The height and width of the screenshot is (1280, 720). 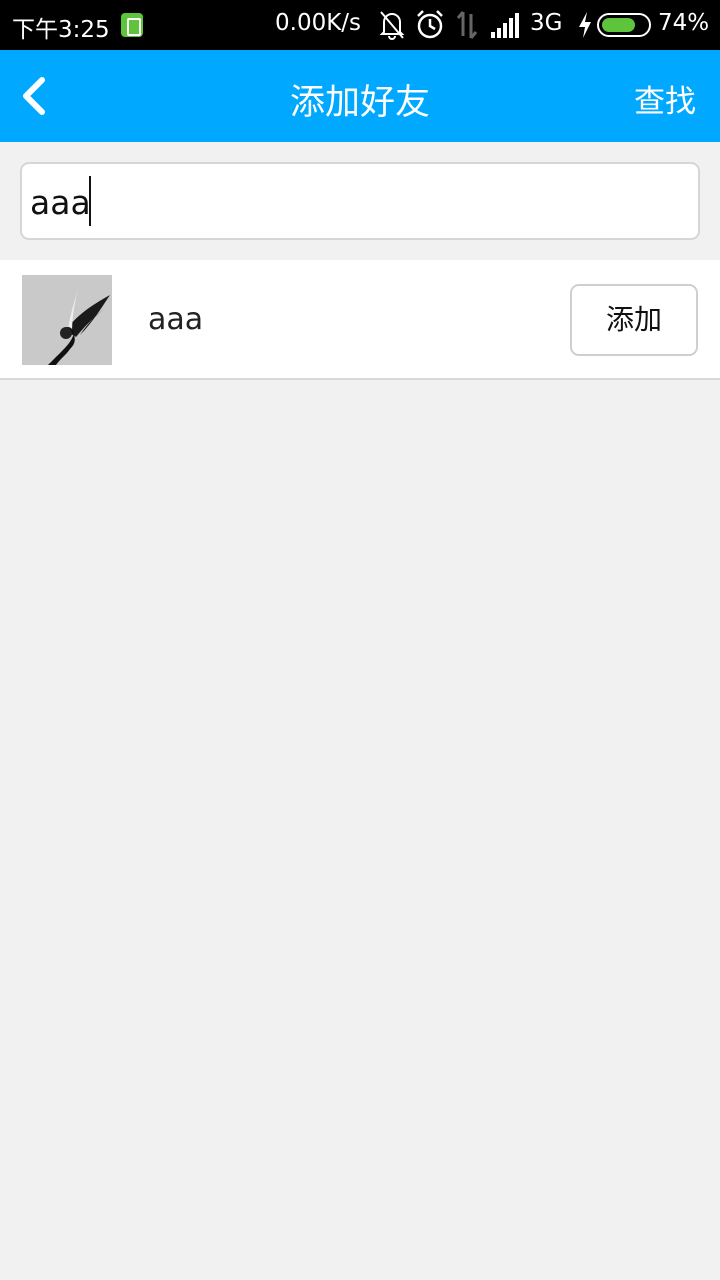 What do you see at coordinates (665, 98) in the screenshot?
I see `find-button: 查找` at bounding box center [665, 98].